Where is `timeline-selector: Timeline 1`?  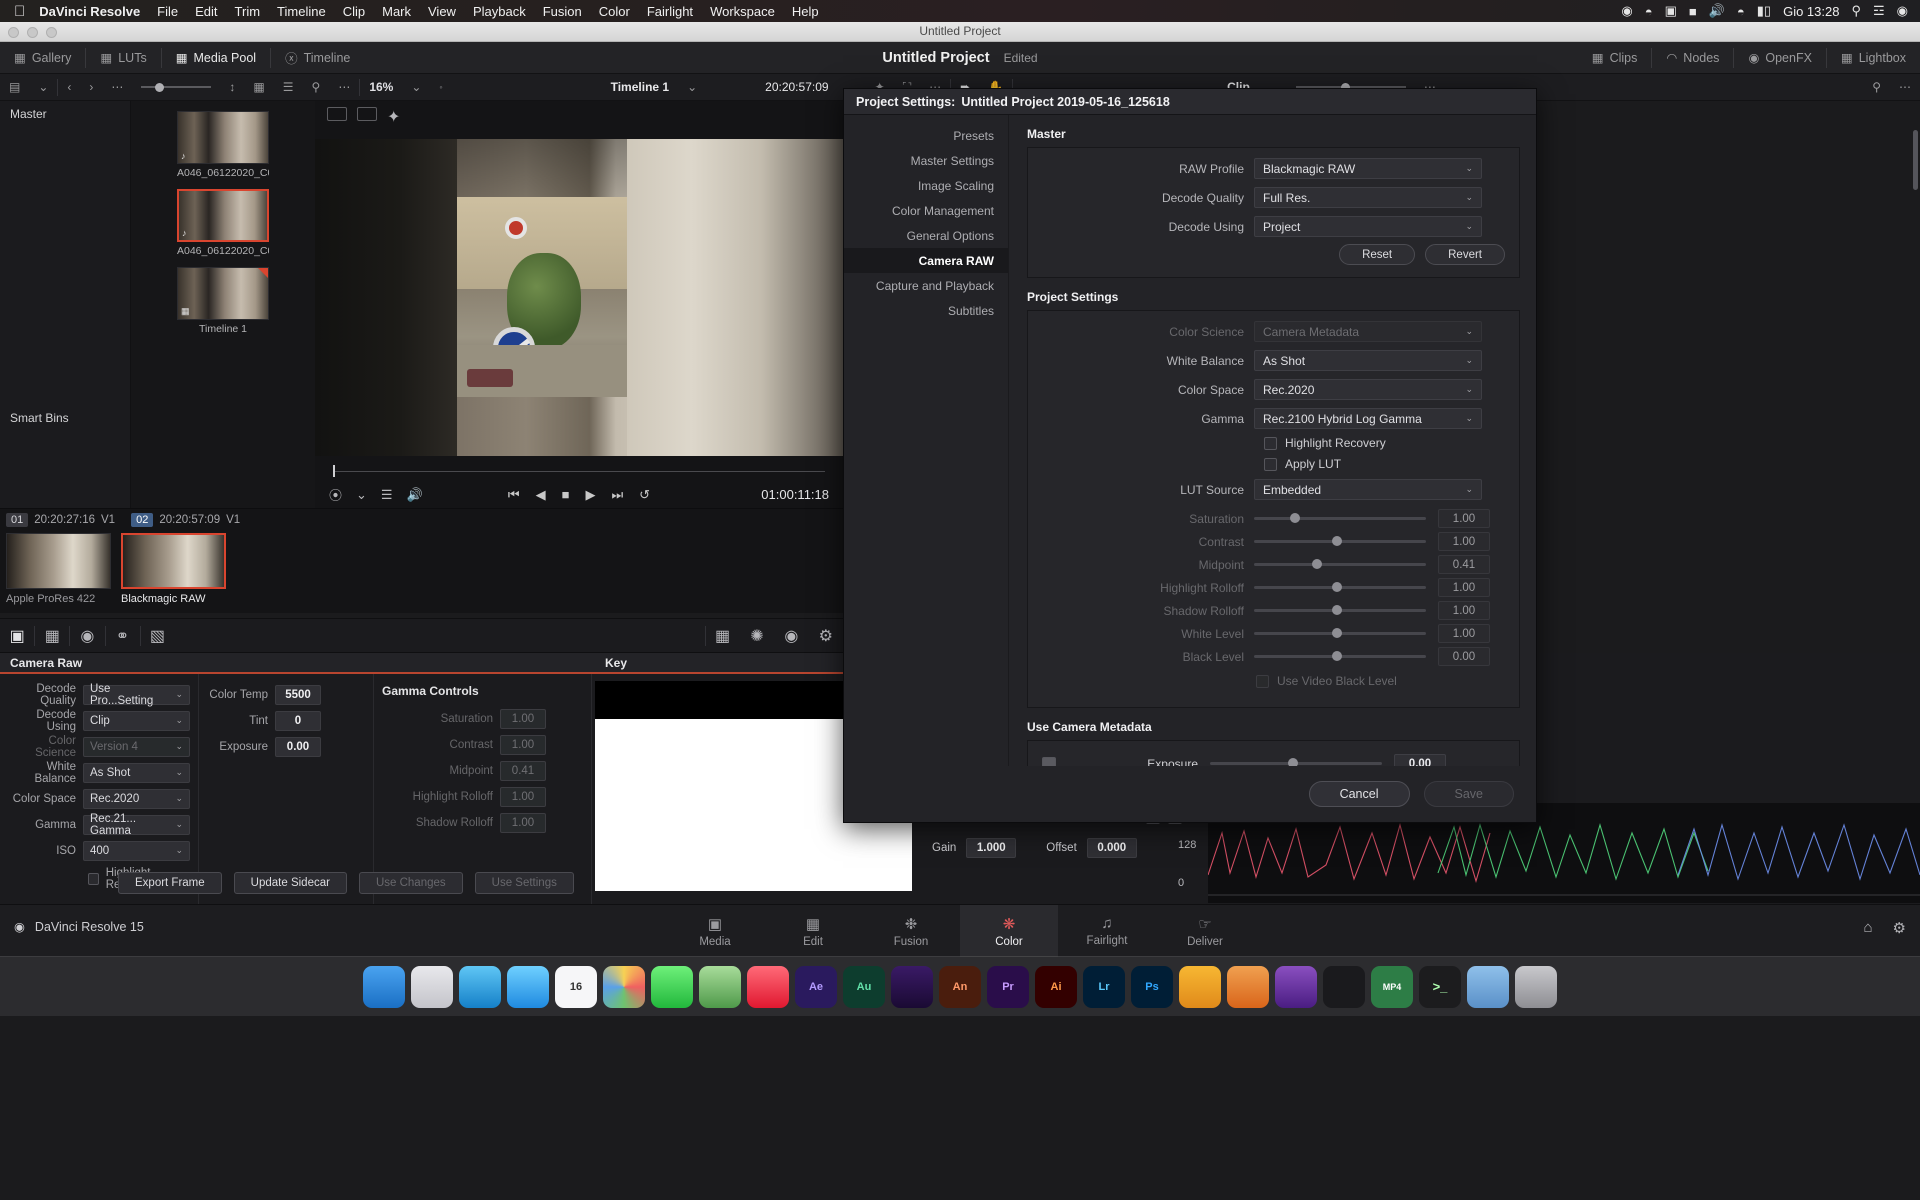
timeline-selector: Timeline 1 is located at coordinates (640, 87).